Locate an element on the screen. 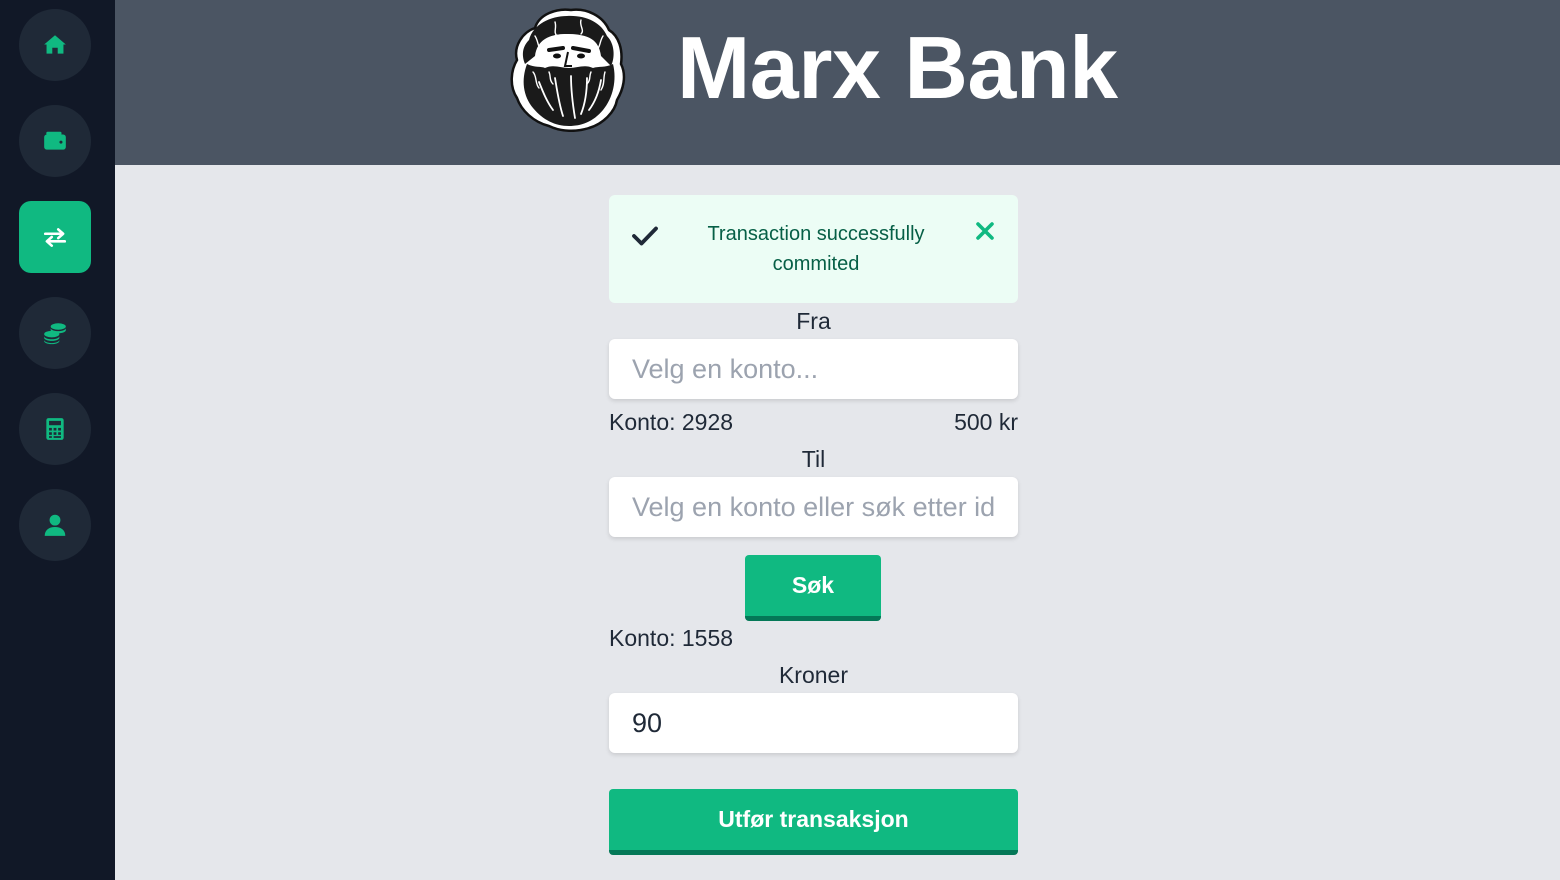 Image resolution: width=1560 pixels, height=880 pixels. home-icon is located at coordinates (55, 44).